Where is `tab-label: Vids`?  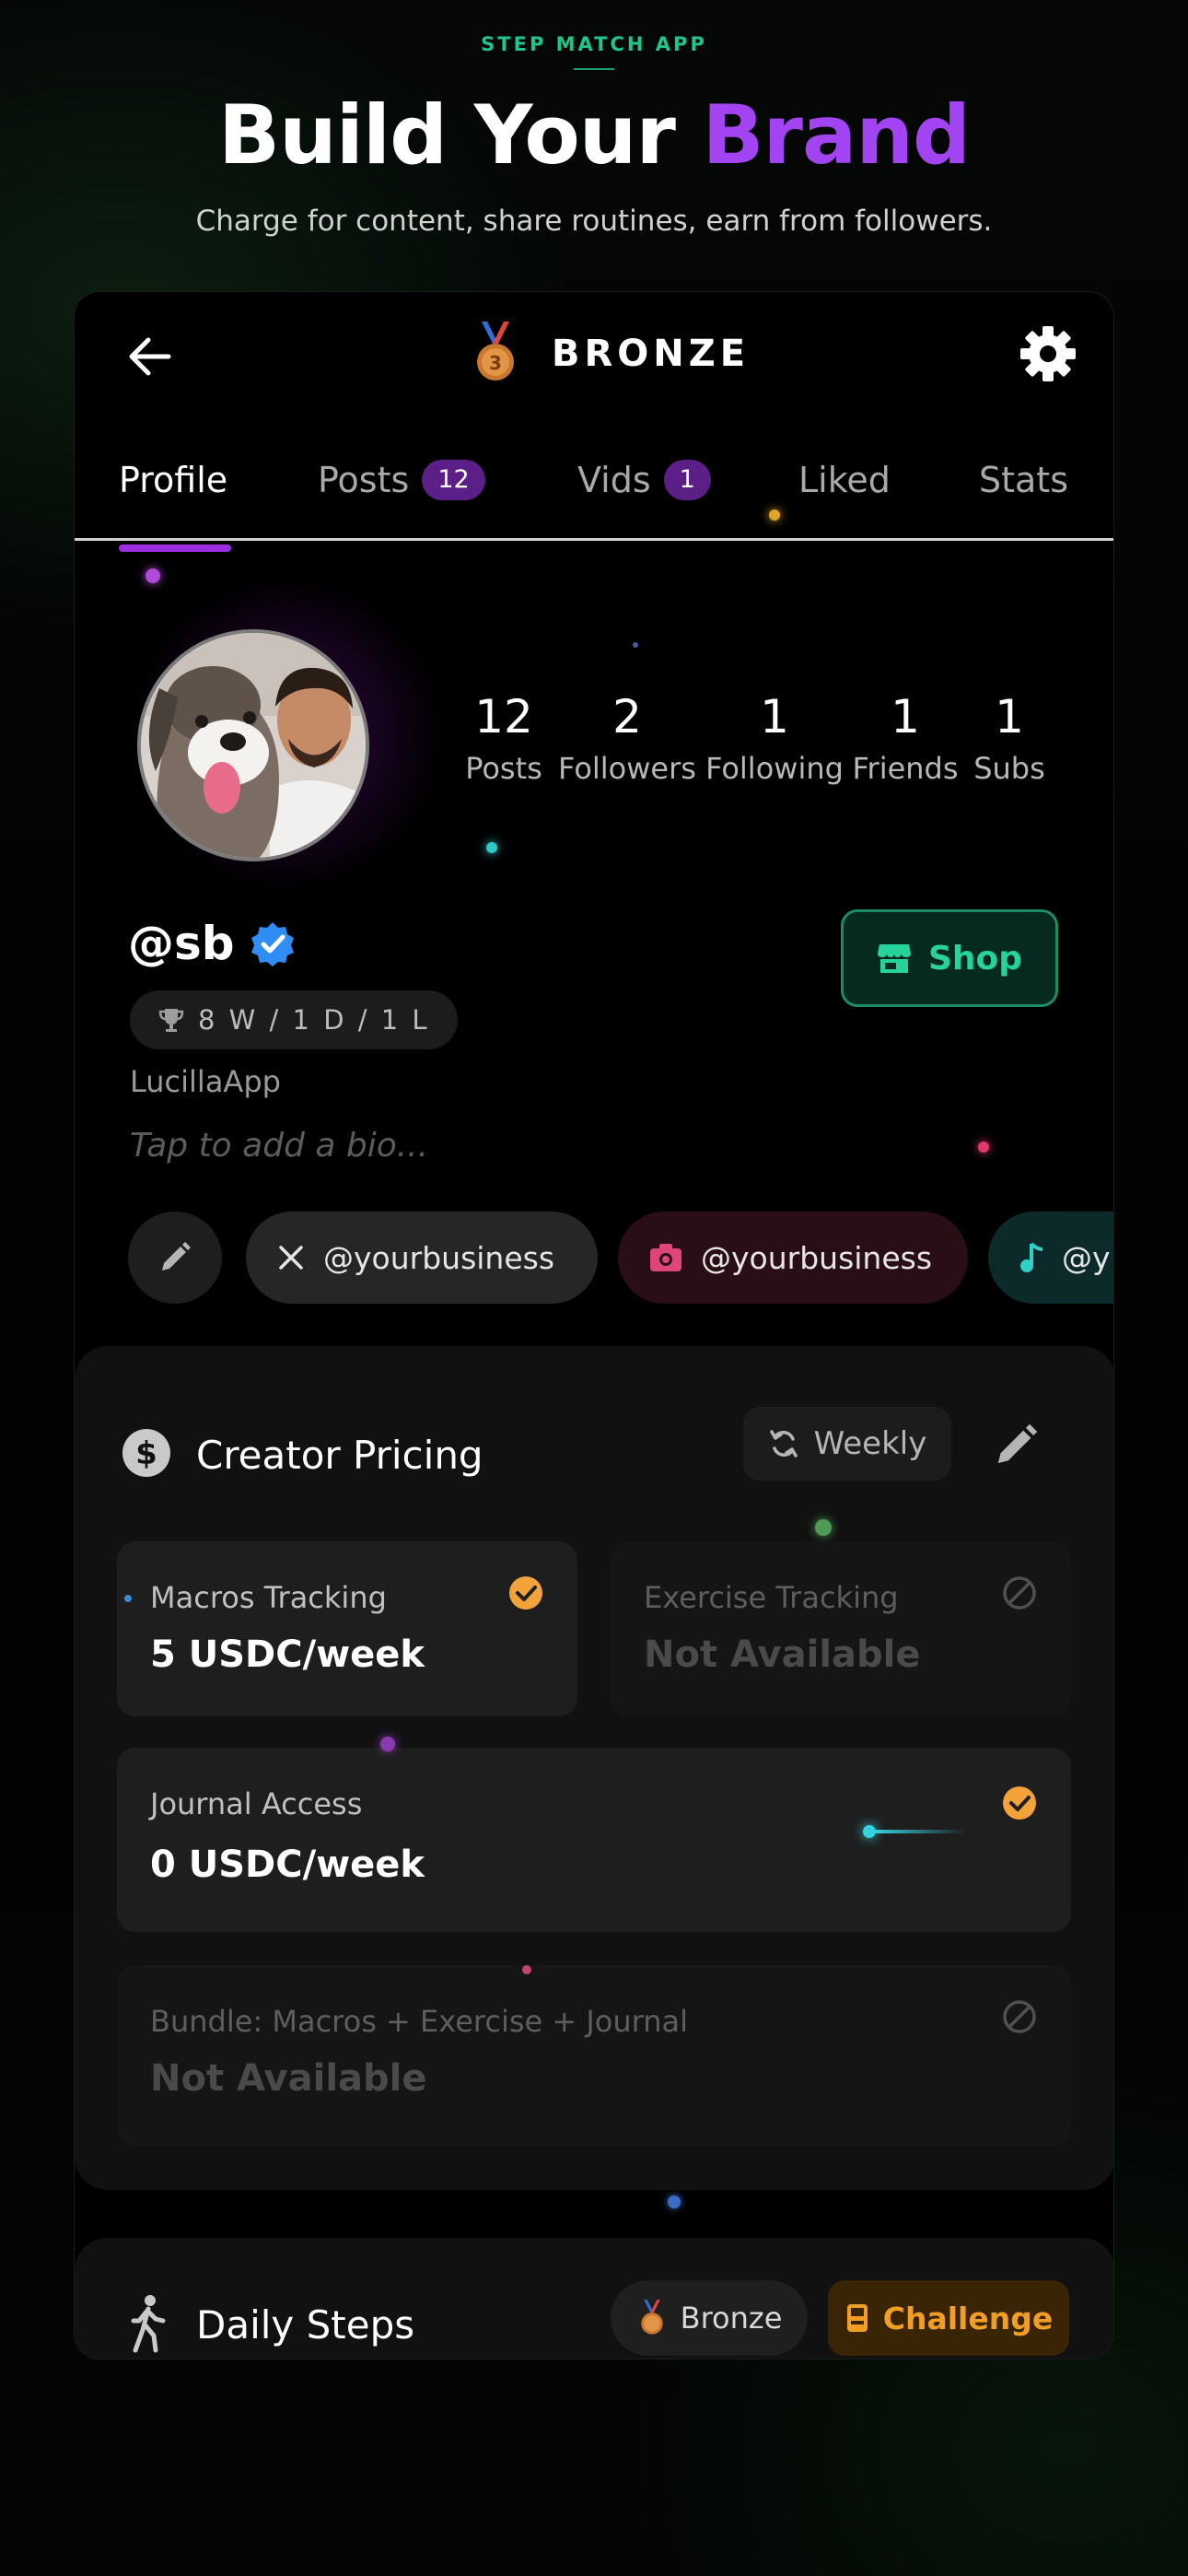 tab-label: Vids is located at coordinates (614, 480).